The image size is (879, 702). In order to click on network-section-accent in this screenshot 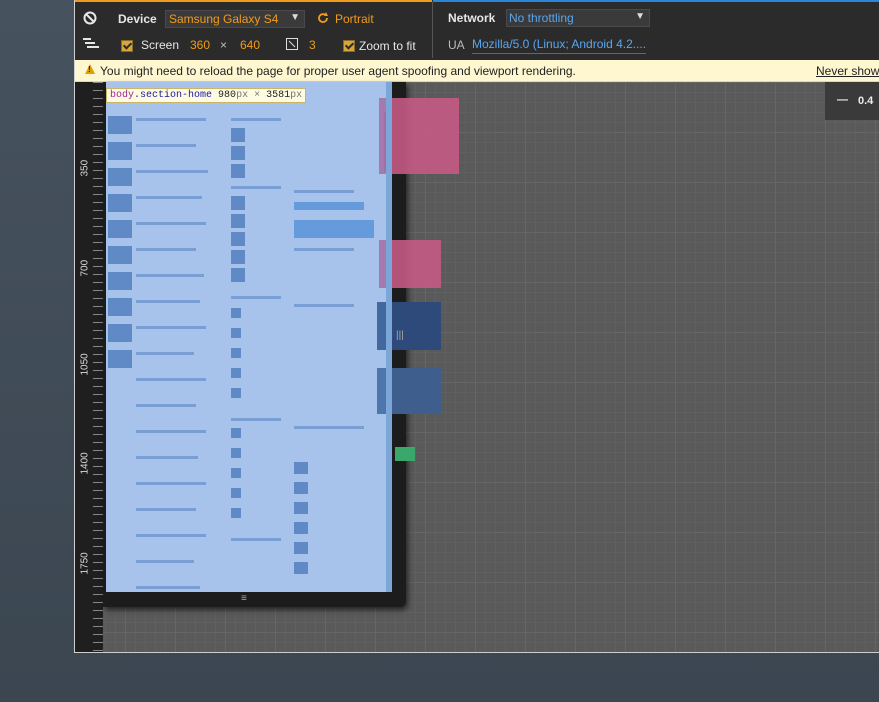, I will do `click(656, 1)`.